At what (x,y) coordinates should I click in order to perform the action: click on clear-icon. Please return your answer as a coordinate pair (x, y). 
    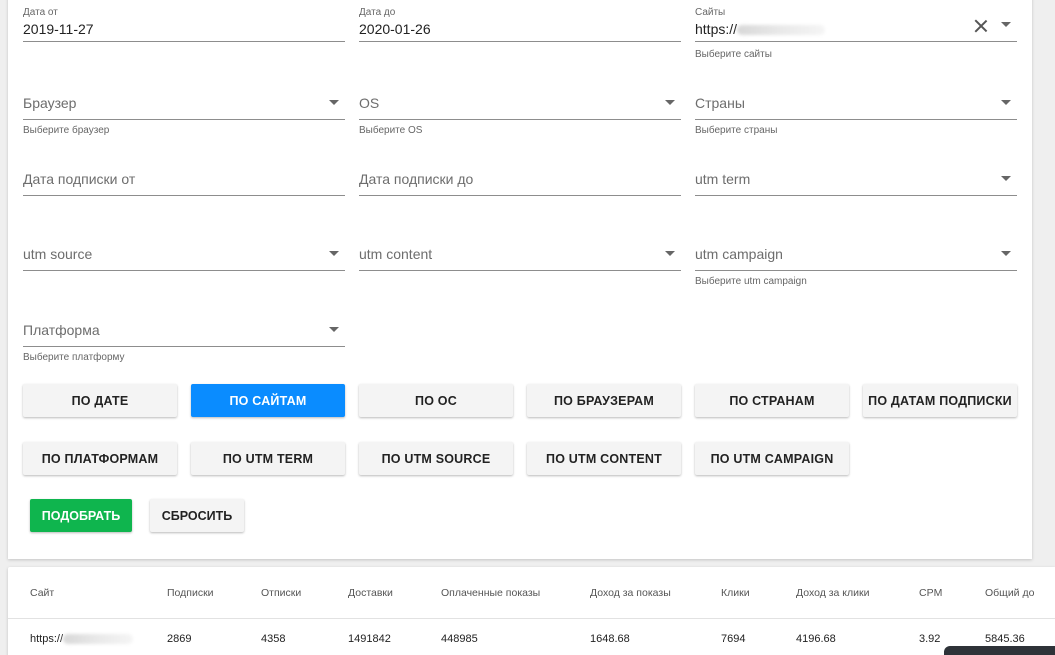
    Looking at the image, I should click on (981, 26).